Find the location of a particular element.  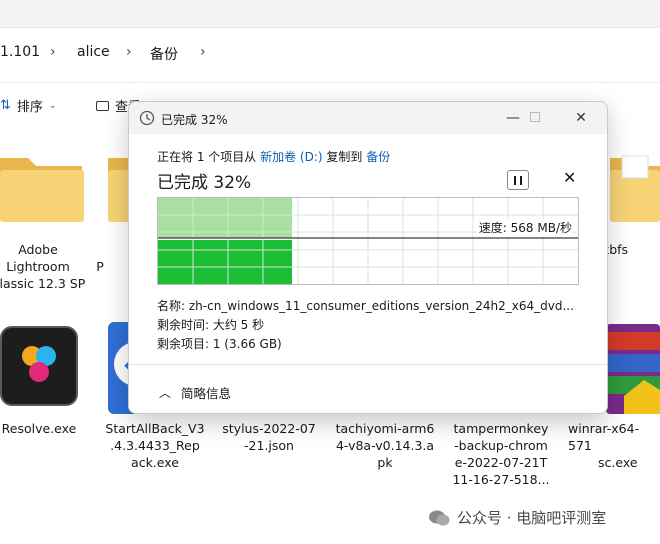

file-name-line: 4-v8a-v0.14.3.a is located at coordinates (385, 445).